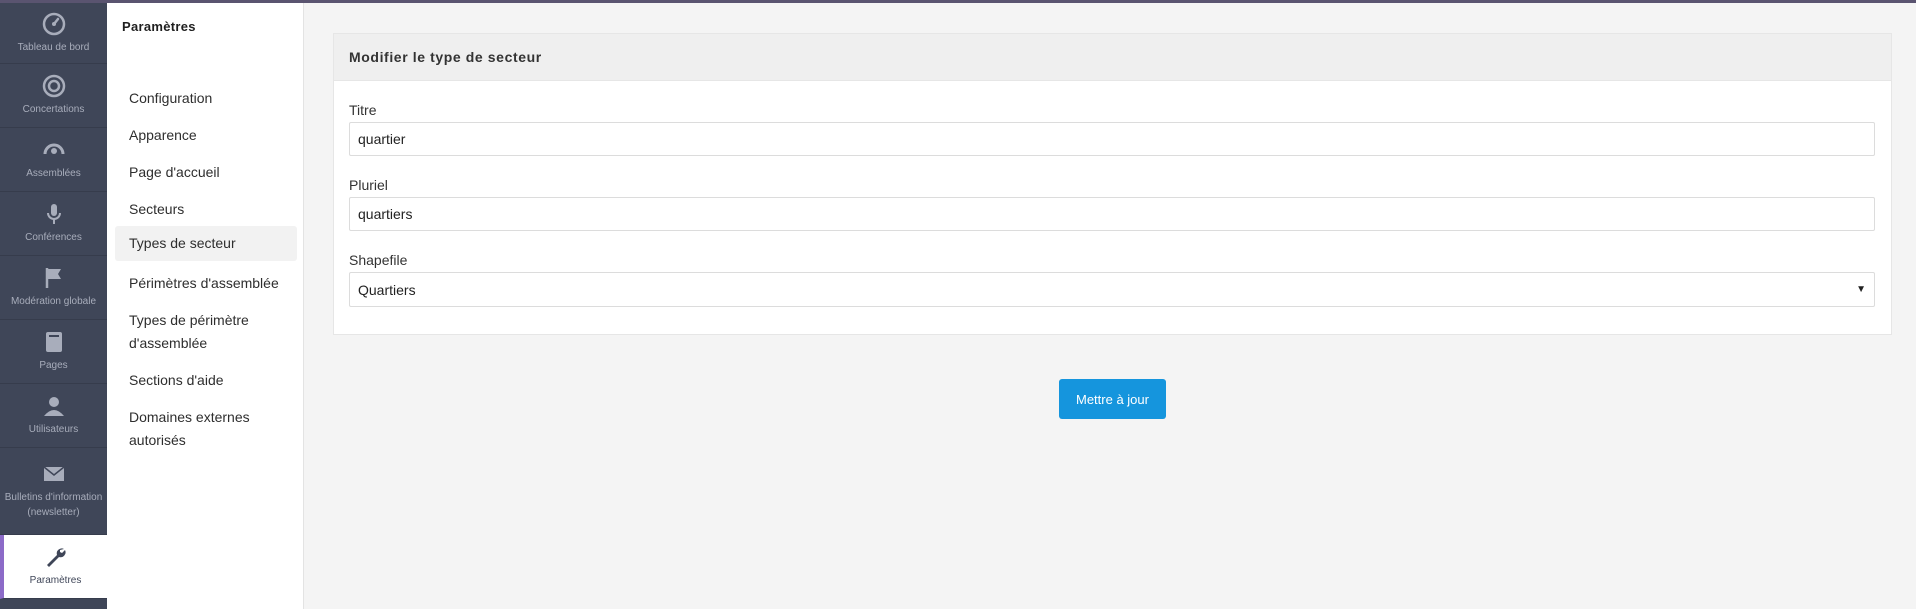  I want to click on rail-item-label: Modération globale, so click(53, 301).